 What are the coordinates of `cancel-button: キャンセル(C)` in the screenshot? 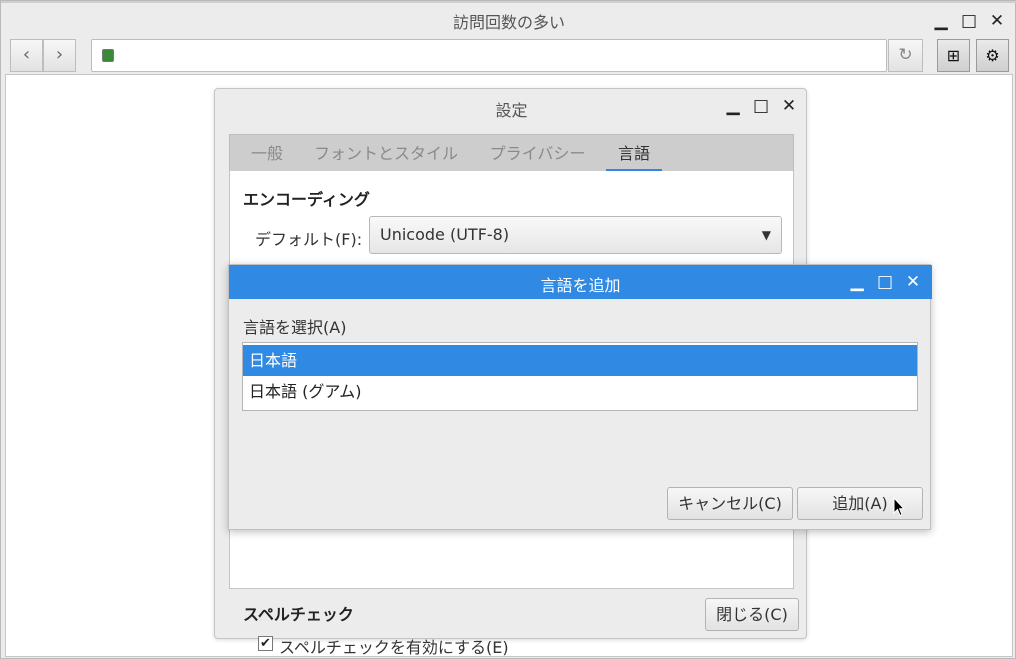 It's located at (730, 503).